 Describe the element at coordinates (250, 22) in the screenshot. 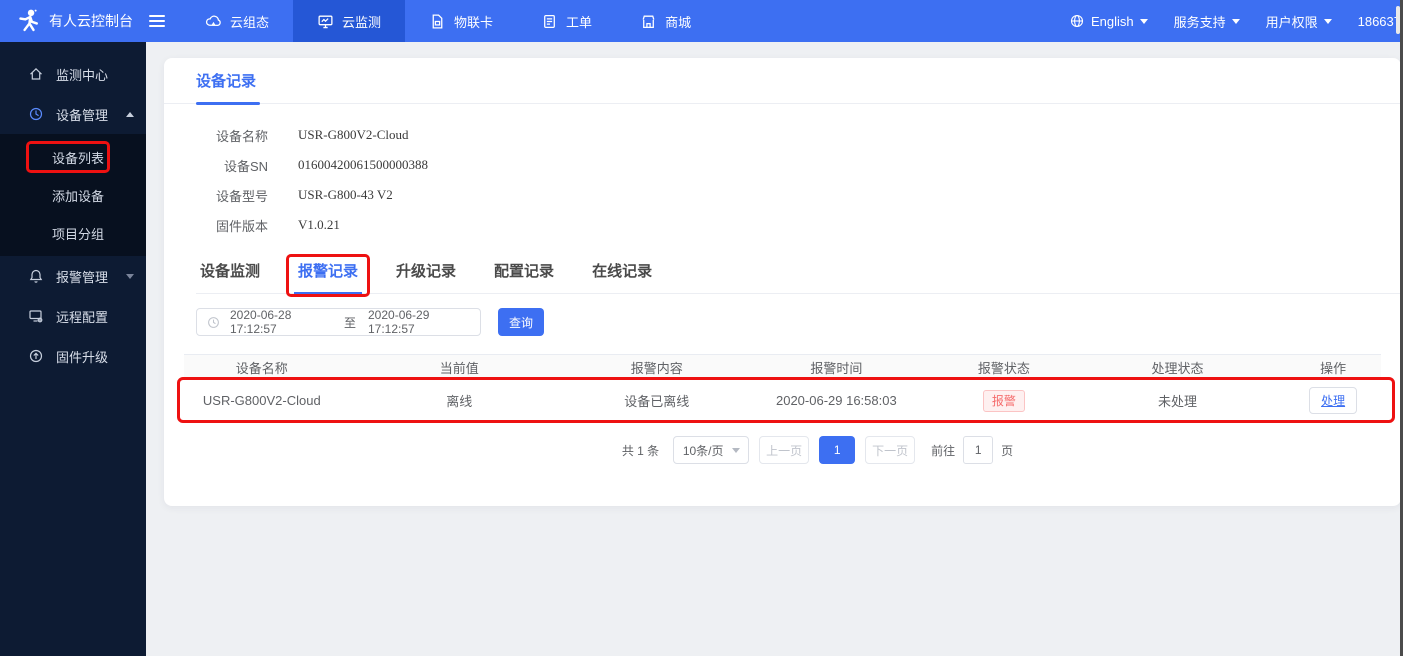

I see `nav-item-label: 云组态` at that location.